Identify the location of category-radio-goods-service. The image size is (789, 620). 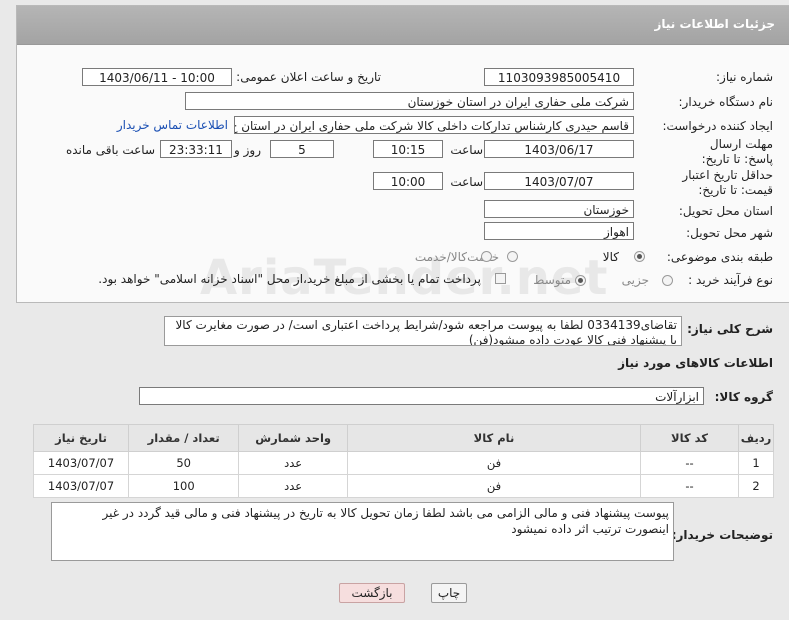
(486, 256).